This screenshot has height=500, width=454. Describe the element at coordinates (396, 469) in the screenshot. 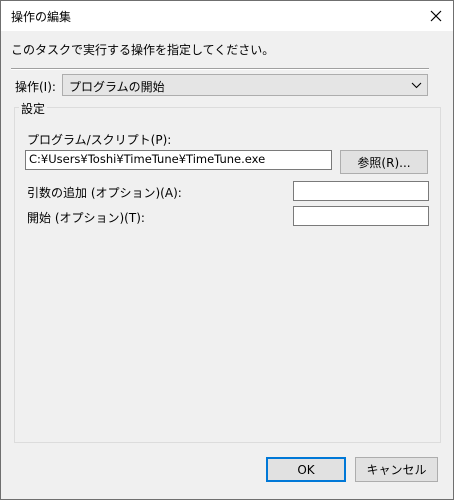

I see `cancel-button: キャンセル` at that location.